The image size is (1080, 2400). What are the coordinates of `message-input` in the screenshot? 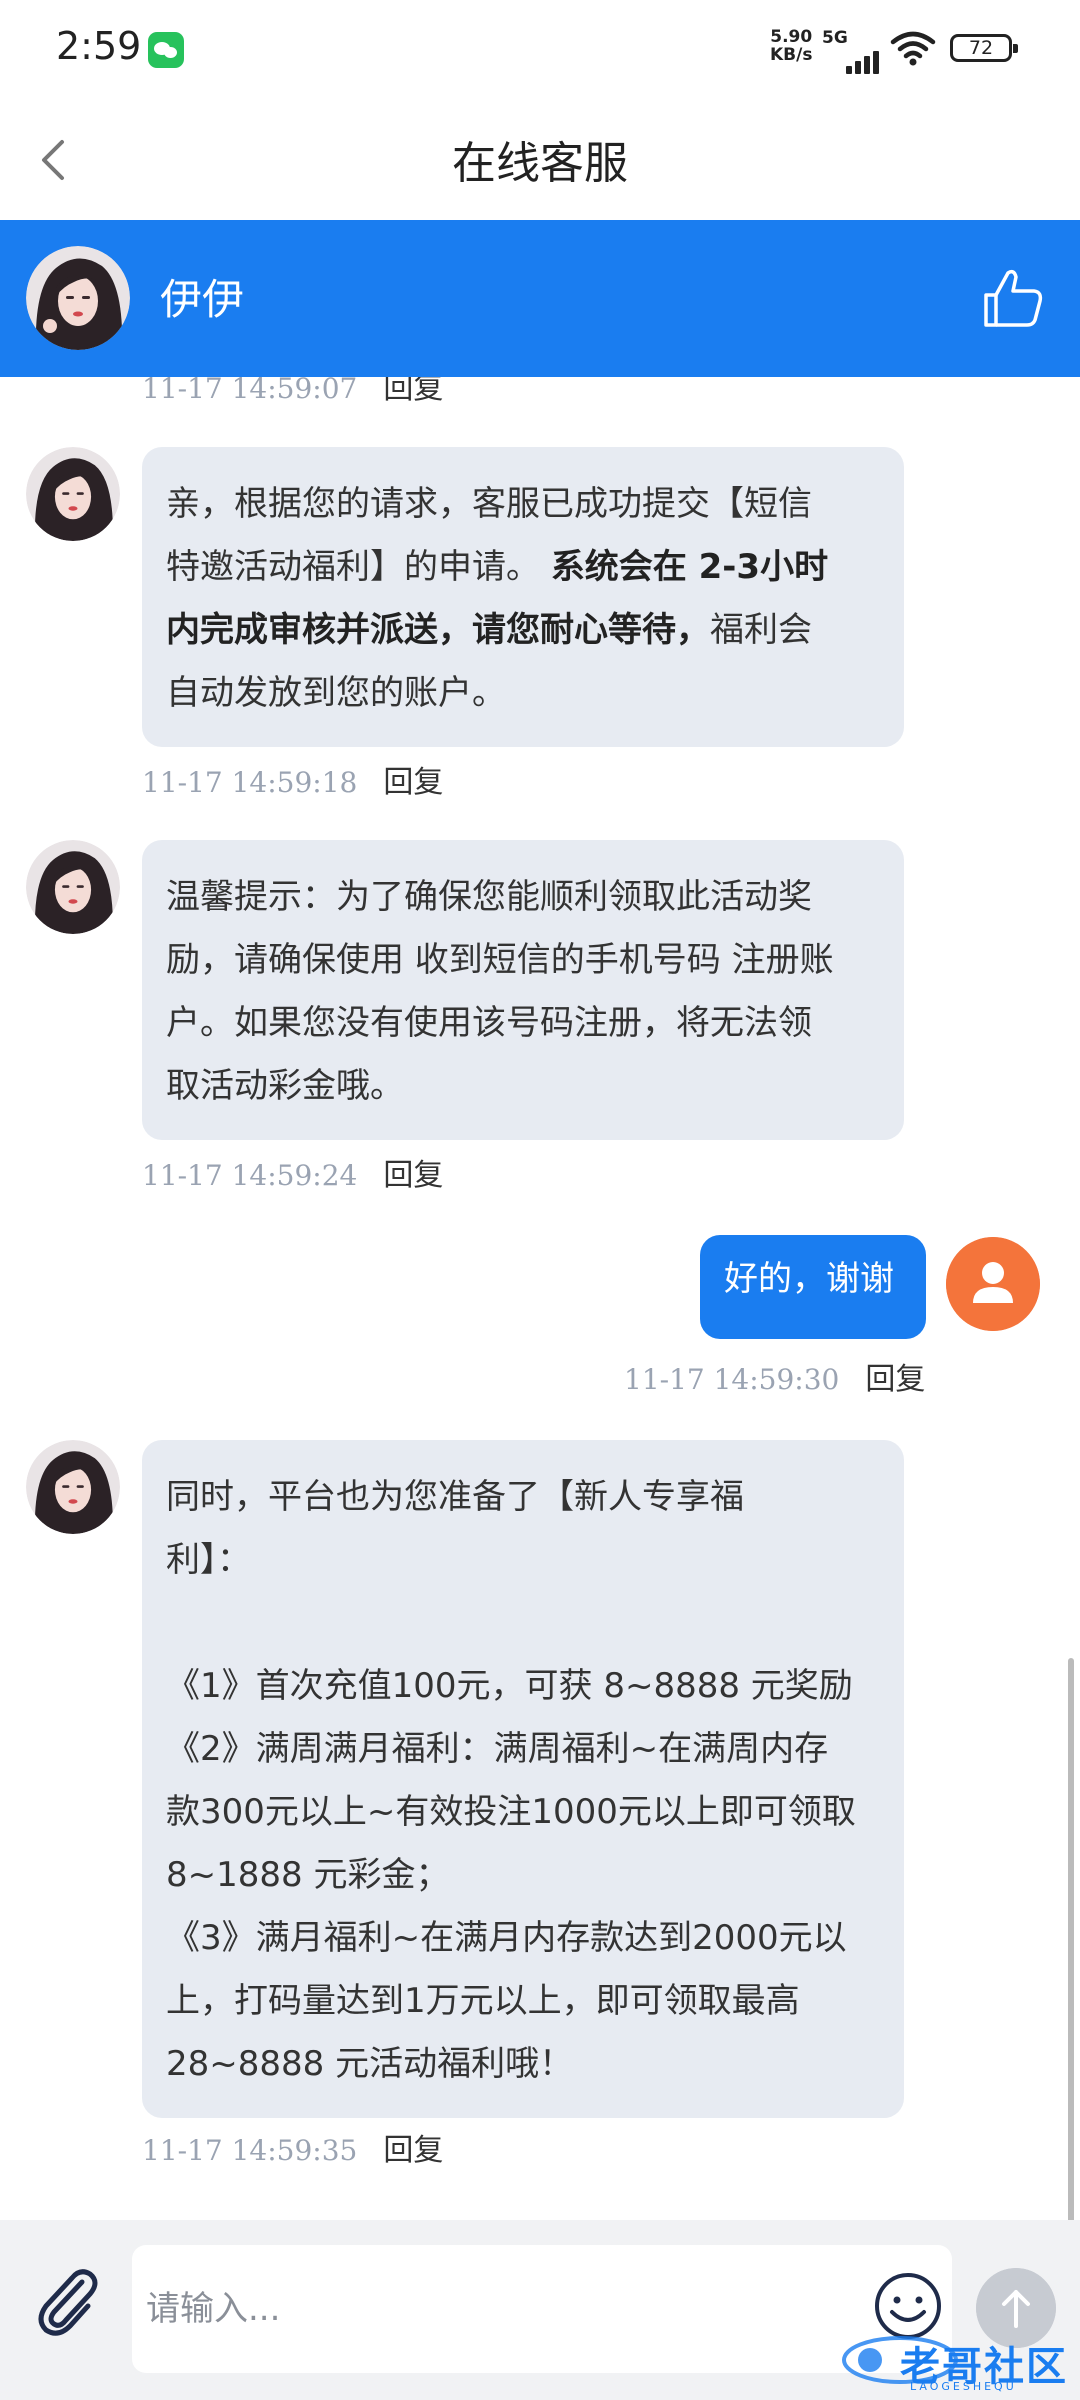 It's located at (542, 2309).